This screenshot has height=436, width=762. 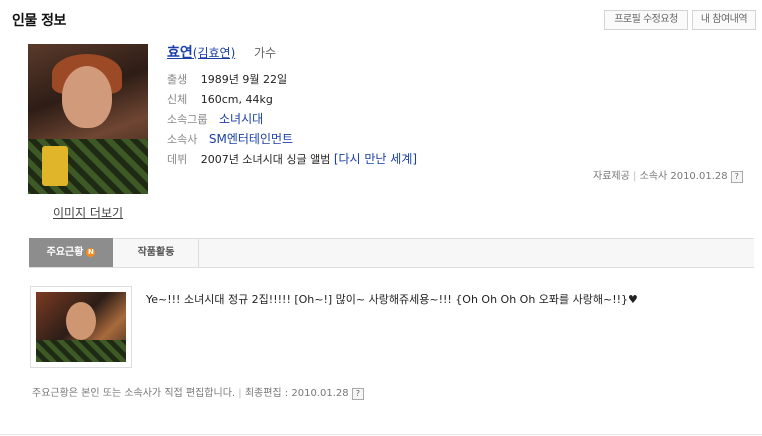 I want to click on info-value-body: 160cm, 44kg, so click(x=236, y=99).